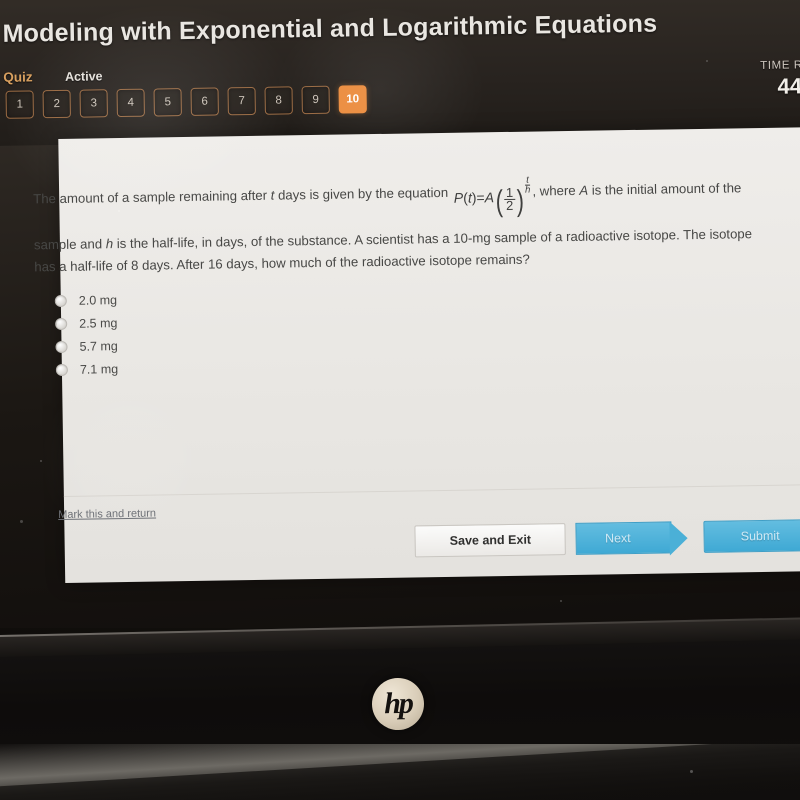 The height and width of the screenshot is (800, 800). I want to click on question-number-4: 4, so click(130, 103).